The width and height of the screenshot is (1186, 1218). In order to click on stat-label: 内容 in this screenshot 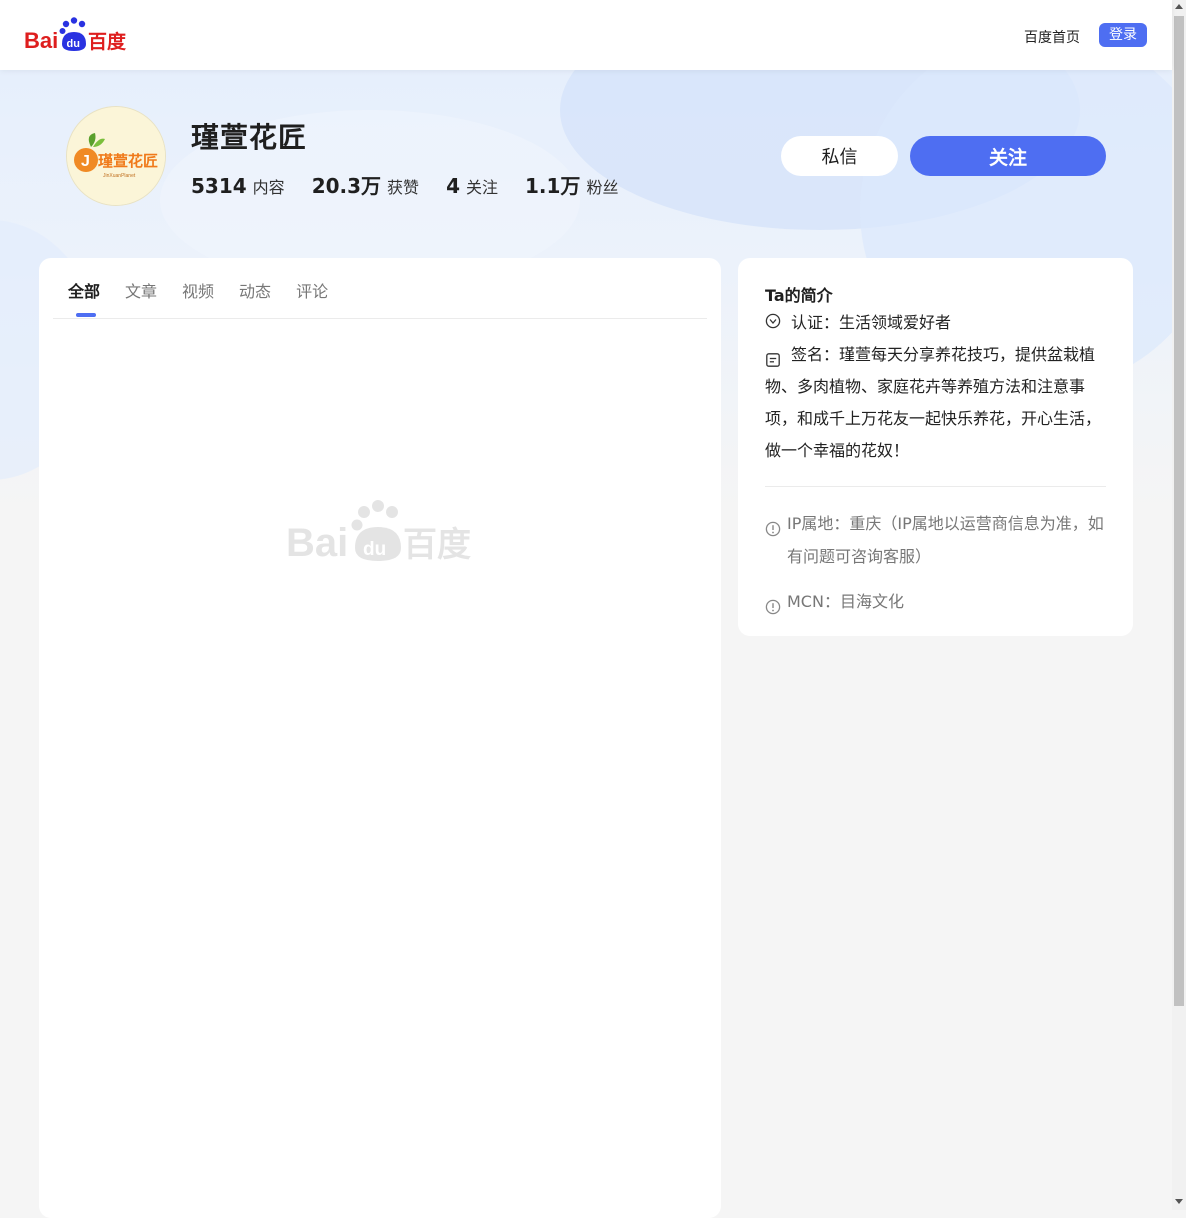, I will do `click(268, 187)`.